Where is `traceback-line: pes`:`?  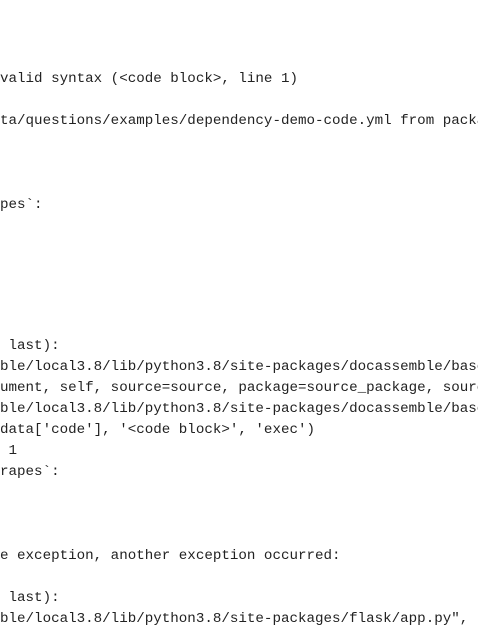 traceback-line: pes`: is located at coordinates (21, 205).